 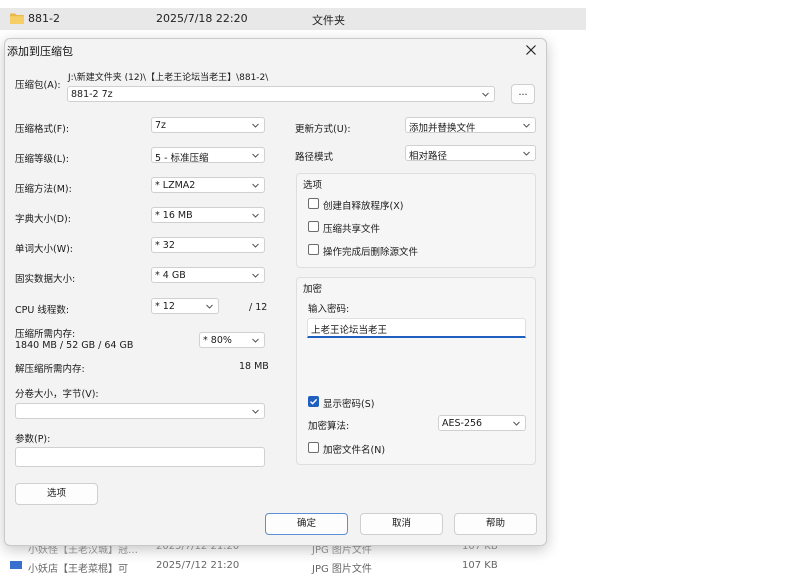 What do you see at coordinates (462, 423) in the screenshot?
I see `encryption-method-value: AES-256` at bounding box center [462, 423].